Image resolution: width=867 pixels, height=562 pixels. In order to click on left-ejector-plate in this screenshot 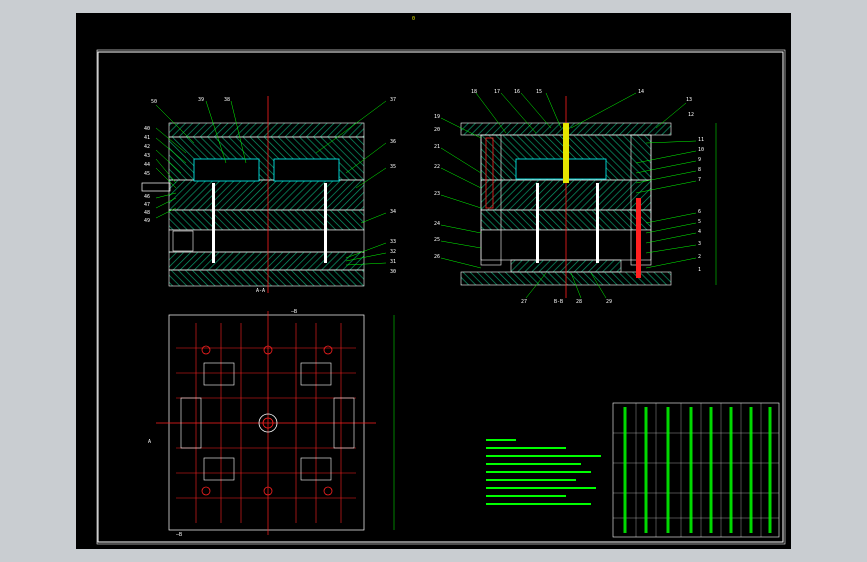, I will do `click(266, 261)`.